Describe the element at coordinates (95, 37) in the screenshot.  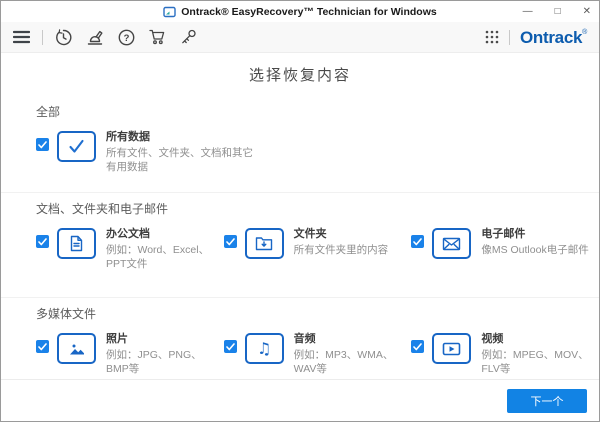
I see `diagnostics-icon` at that location.